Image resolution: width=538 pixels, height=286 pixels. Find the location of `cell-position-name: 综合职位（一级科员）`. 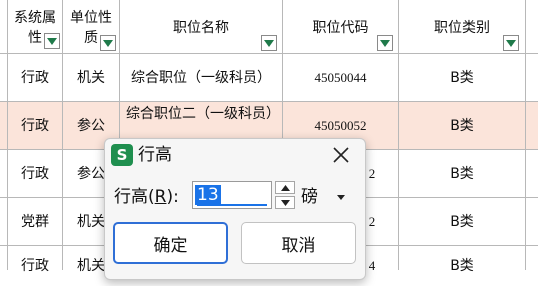

cell-position-name: 综合职位（一级科员） is located at coordinates (201, 77).